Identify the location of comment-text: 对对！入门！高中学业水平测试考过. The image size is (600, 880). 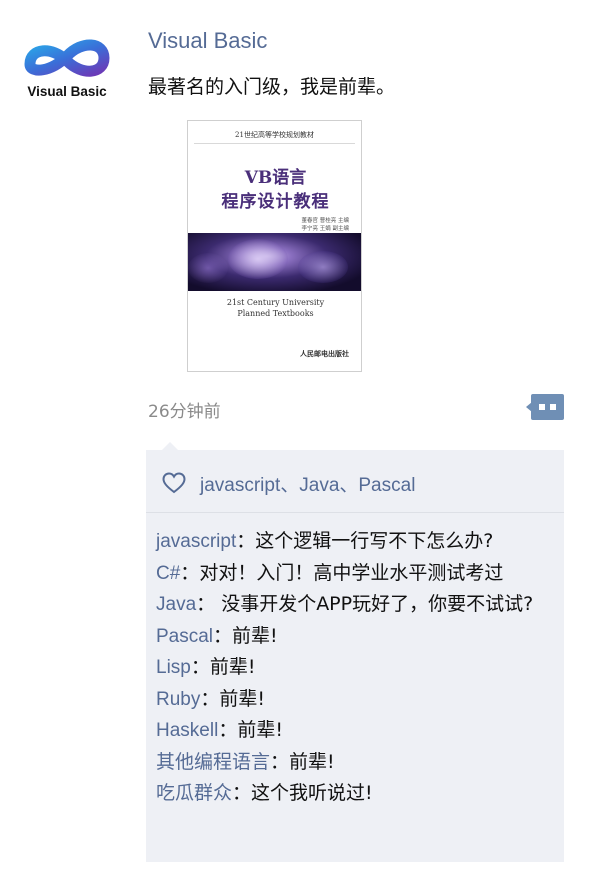
(351, 572).